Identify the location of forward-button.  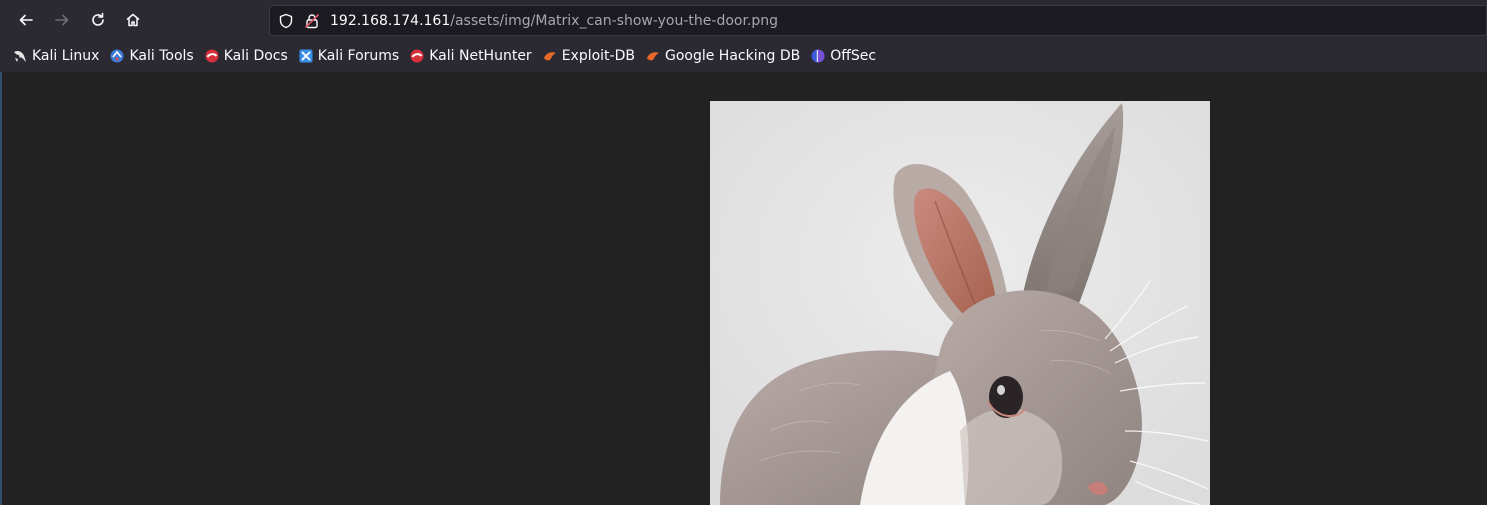
(62, 20).